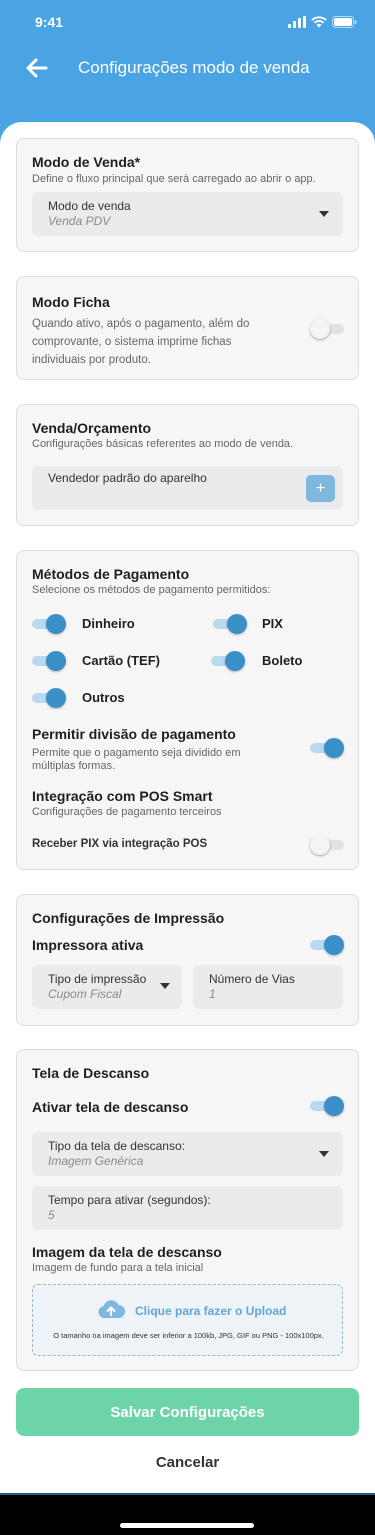  What do you see at coordinates (282, 660) in the screenshot?
I see `method-label-boleto: Boleto` at bounding box center [282, 660].